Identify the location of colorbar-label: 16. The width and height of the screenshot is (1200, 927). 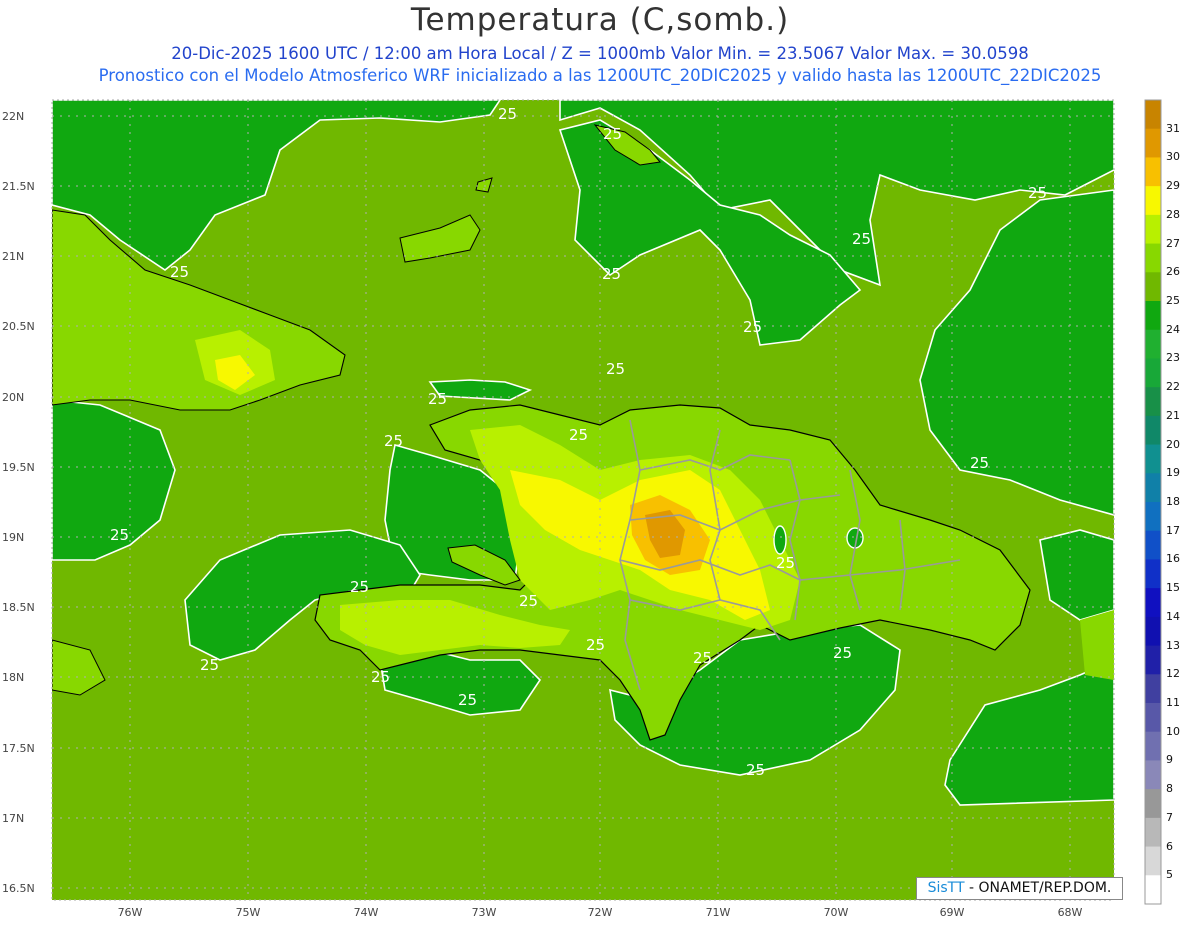
(1173, 559).